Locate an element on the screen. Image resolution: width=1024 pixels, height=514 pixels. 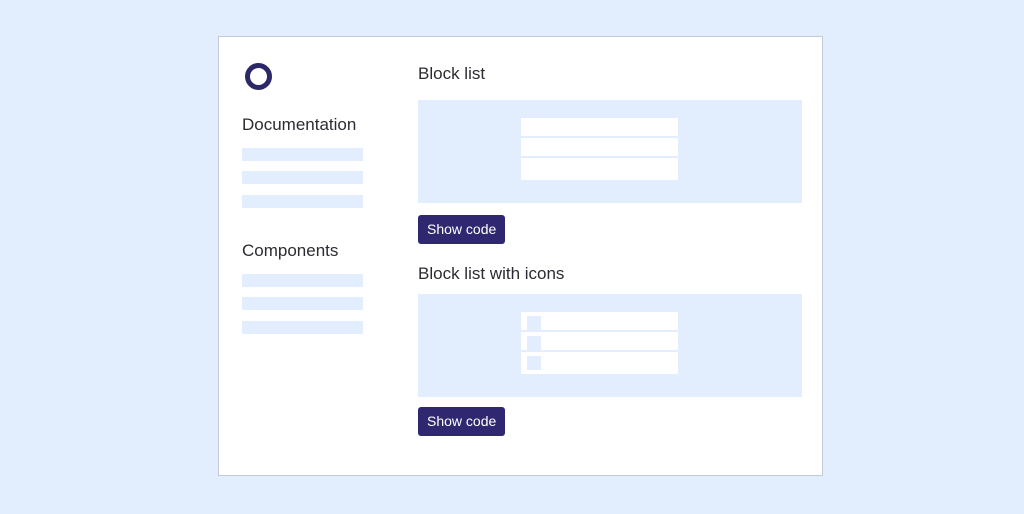
block-list-with-icons-preview is located at coordinates (610, 345).